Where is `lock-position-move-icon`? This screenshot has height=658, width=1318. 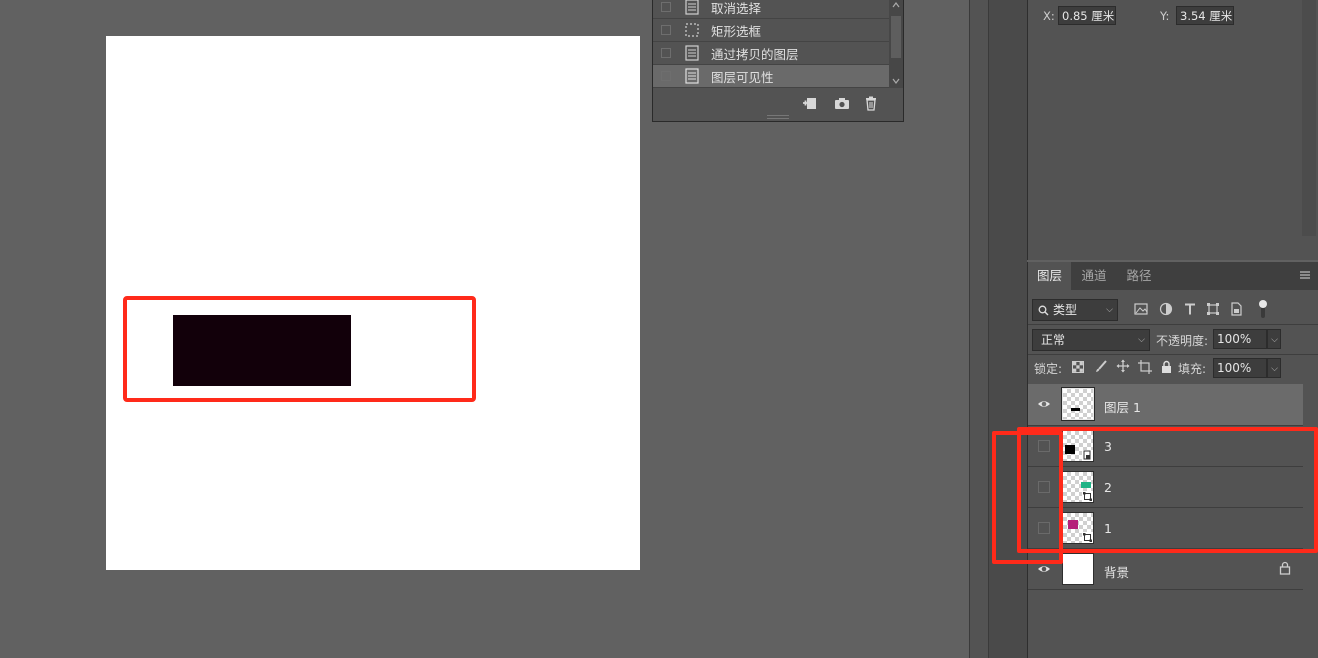 lock-position-move-icon is located at coordinates (1123, 366).